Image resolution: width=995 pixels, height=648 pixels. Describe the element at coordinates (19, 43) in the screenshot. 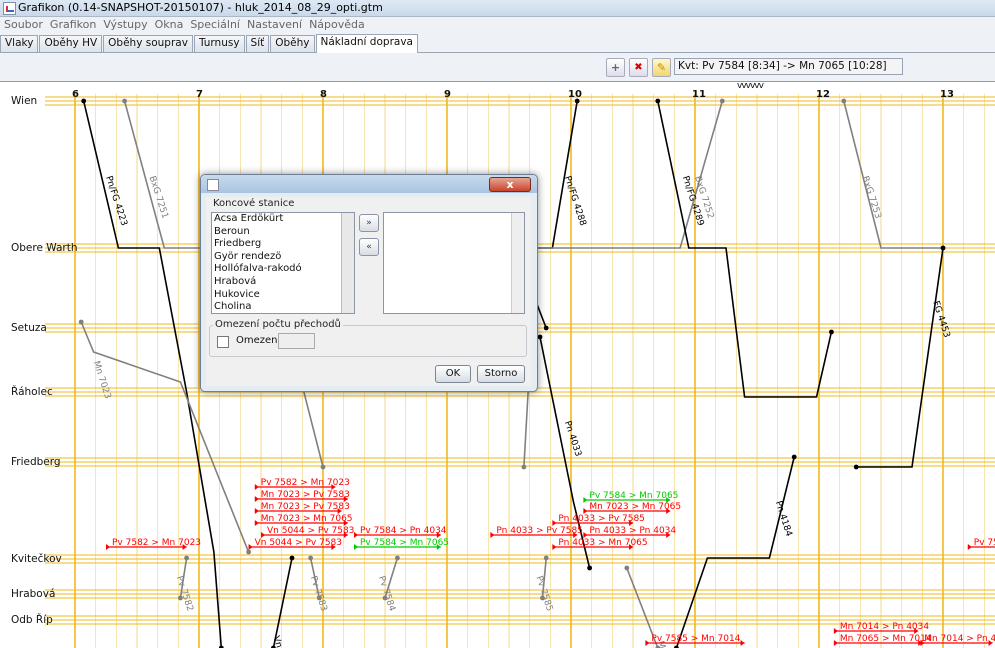

I see `tab-vlaky: Vlaky` at that location.